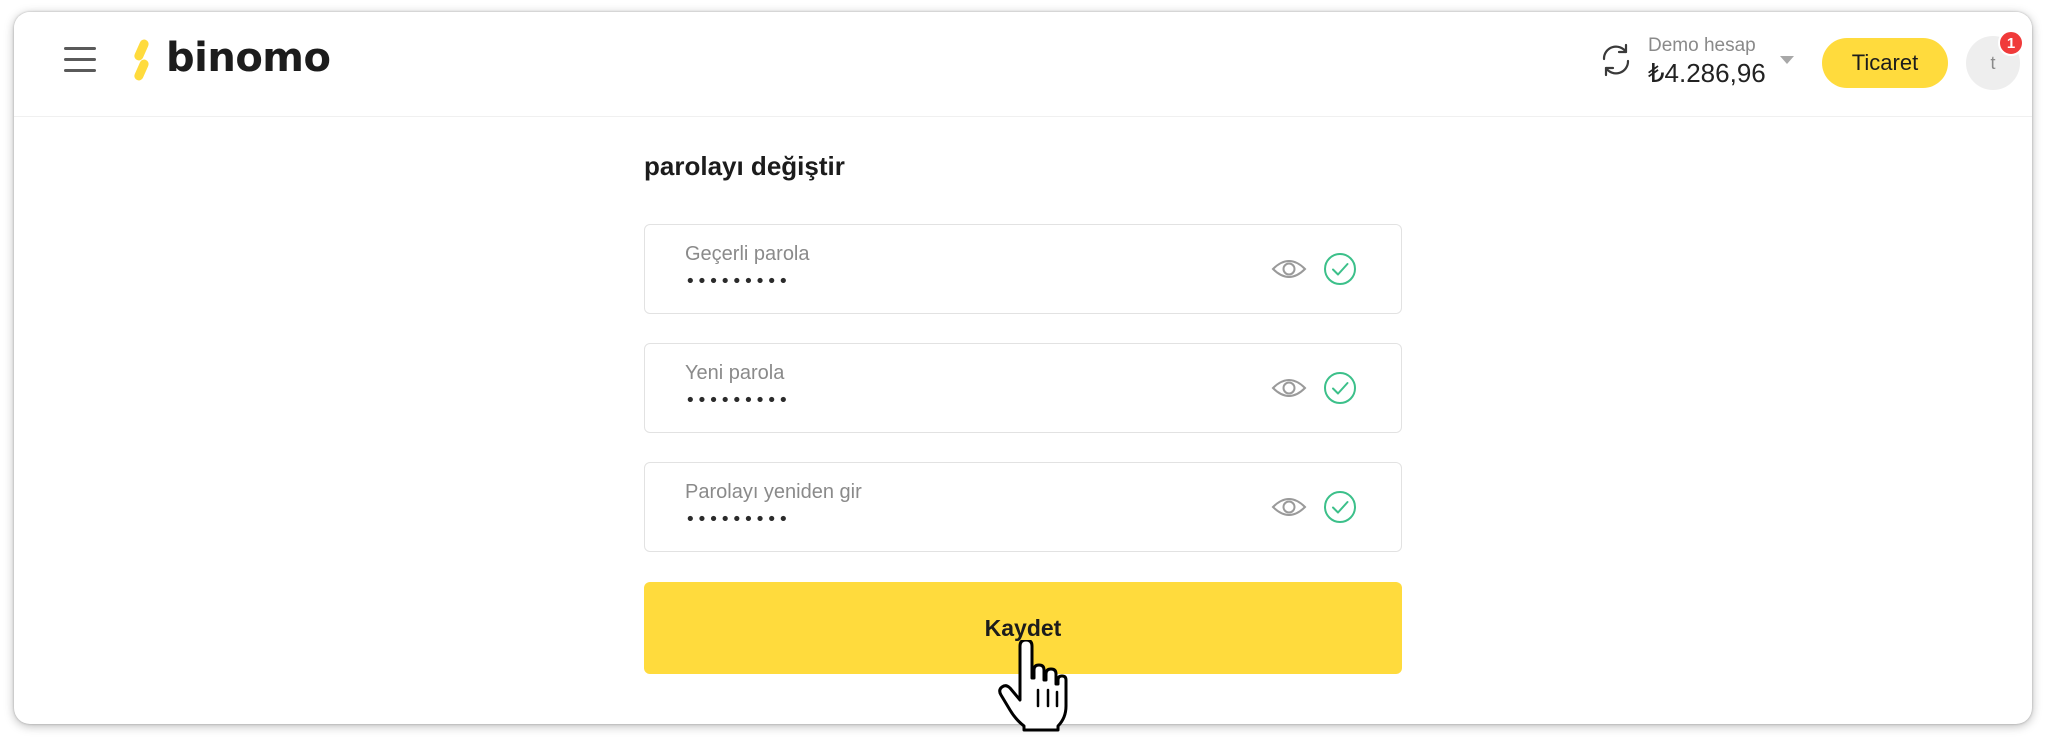 The image size is (2048, 746). What do you see at coordinates (773, 492) in the screenshot?
I see `confirm-password-label: Parolayı yeniden gir` at bounding box center [773, 492].